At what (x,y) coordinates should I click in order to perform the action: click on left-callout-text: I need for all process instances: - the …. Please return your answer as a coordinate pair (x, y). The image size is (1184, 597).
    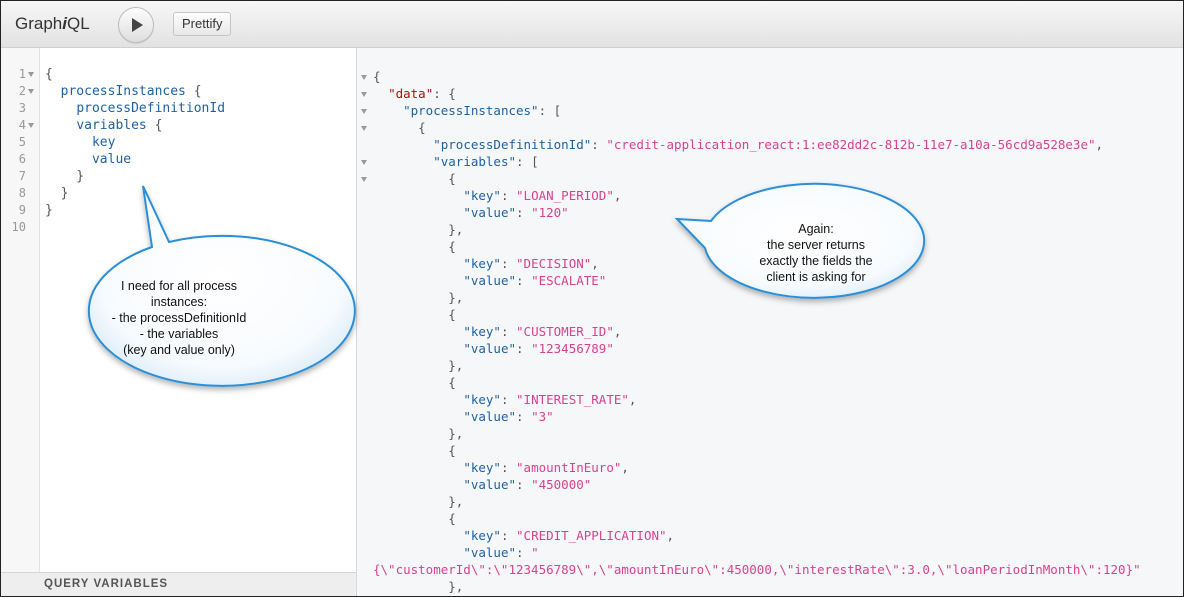
    Looking at the image, I should click on (179, 318).